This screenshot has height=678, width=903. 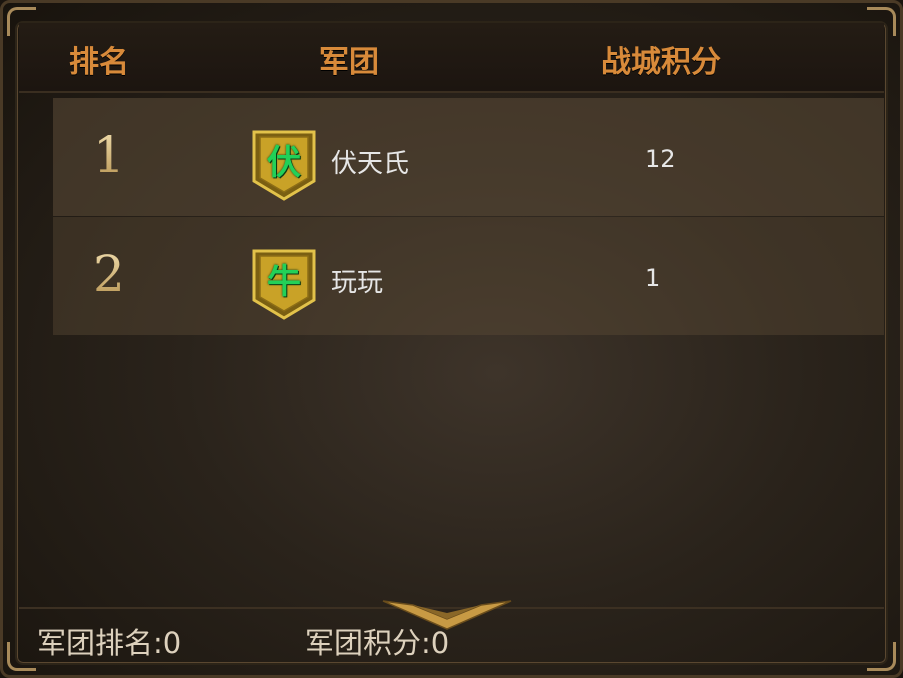 What do you see at coordinates (660, 159) in the screenshot?
I see `legion-score: 12` at bounding box center [660, 159].